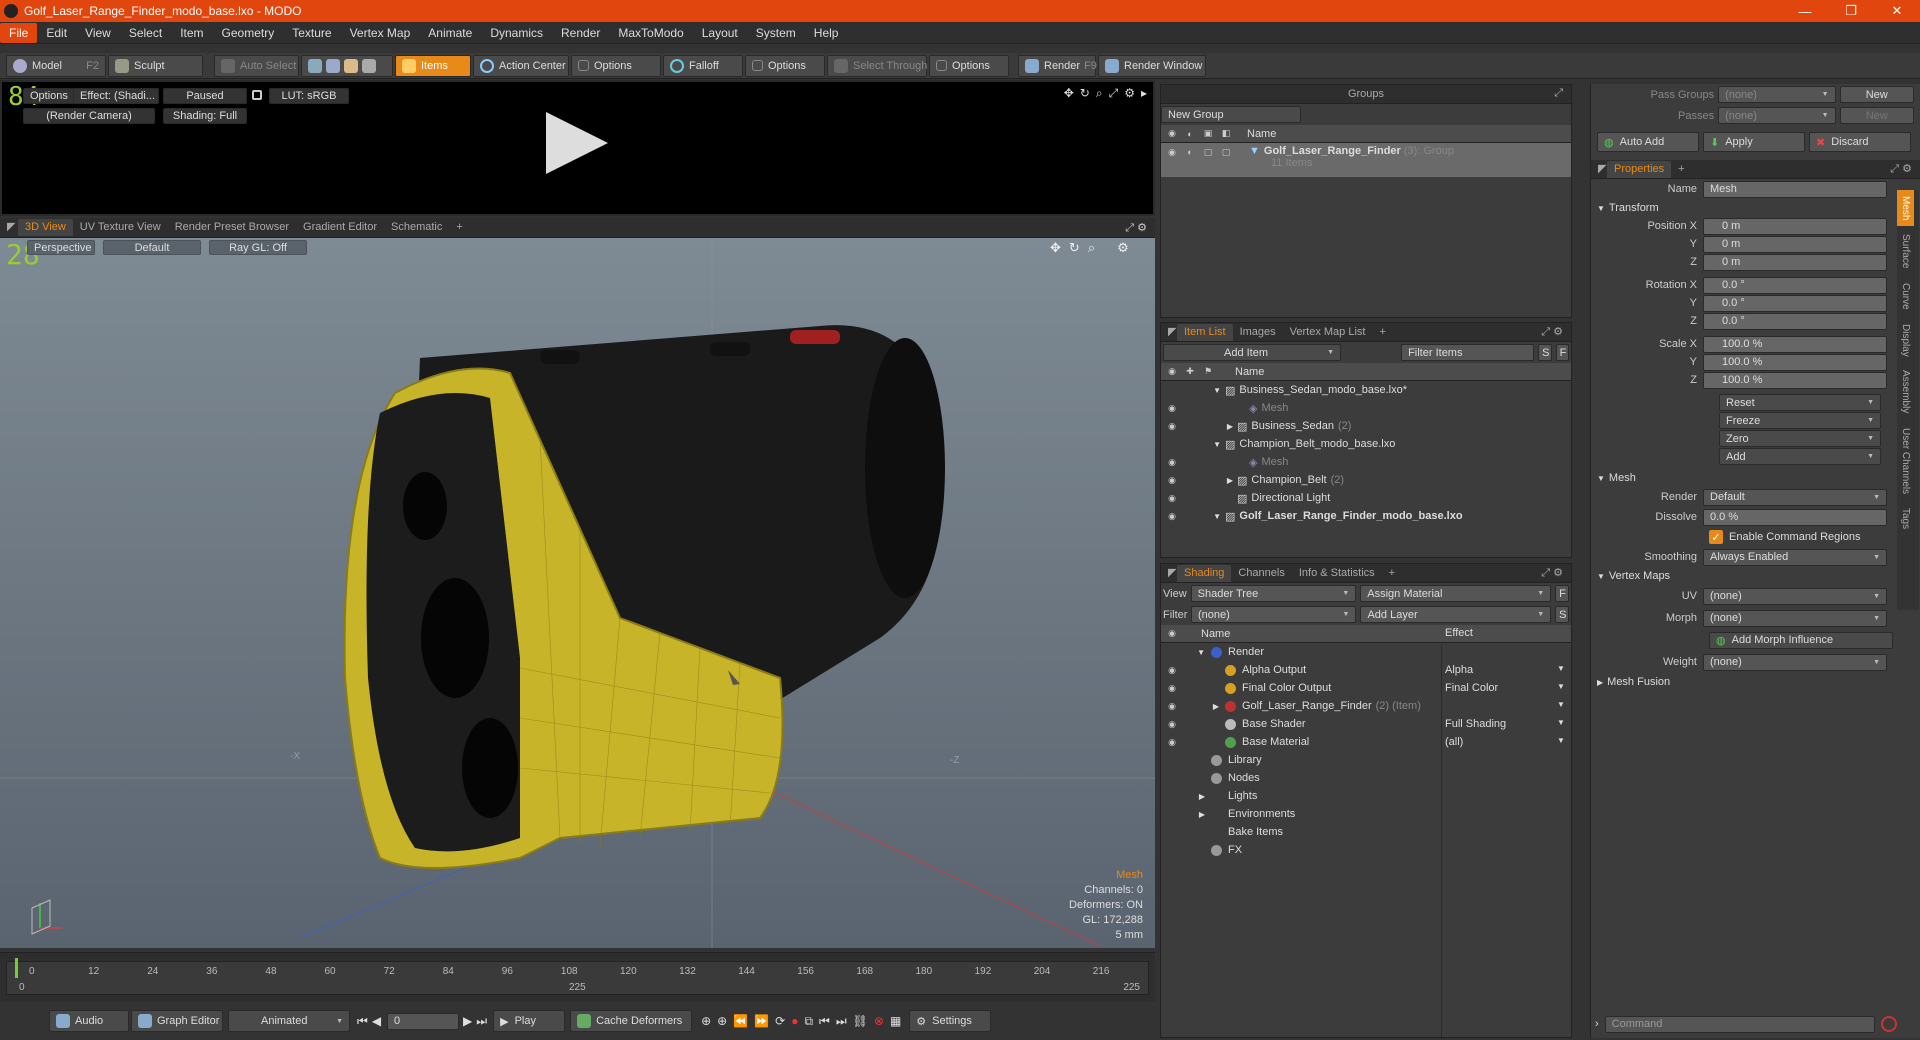 Image resolution: width=1920 pixels, height=1040 pixels. Describe the element at coordinates (879, 1021) in the screenshot. I see `record-key-icon: ⊗` at that location.